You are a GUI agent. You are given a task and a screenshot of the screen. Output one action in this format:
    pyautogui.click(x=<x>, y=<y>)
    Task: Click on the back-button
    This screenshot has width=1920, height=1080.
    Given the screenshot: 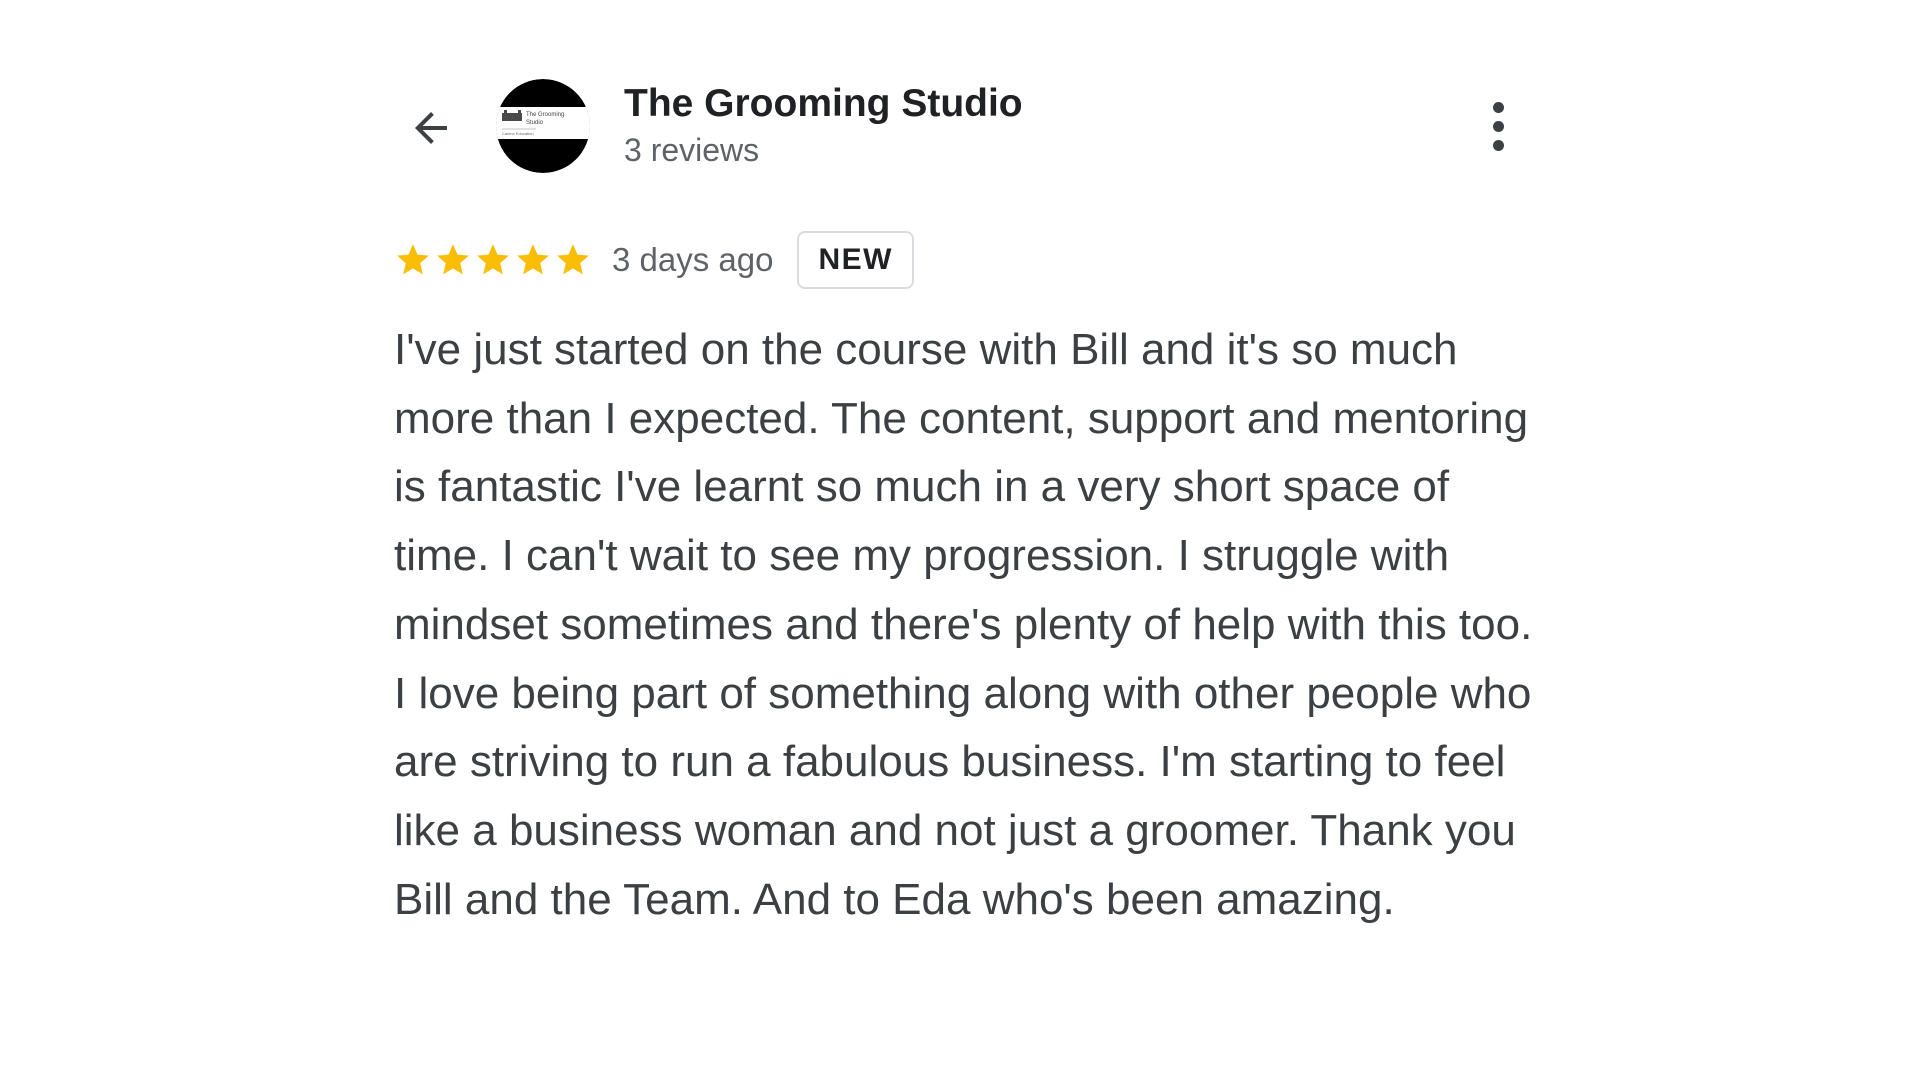 What is the action you would take?
    pyautogui.click(x=431, y=128)
    